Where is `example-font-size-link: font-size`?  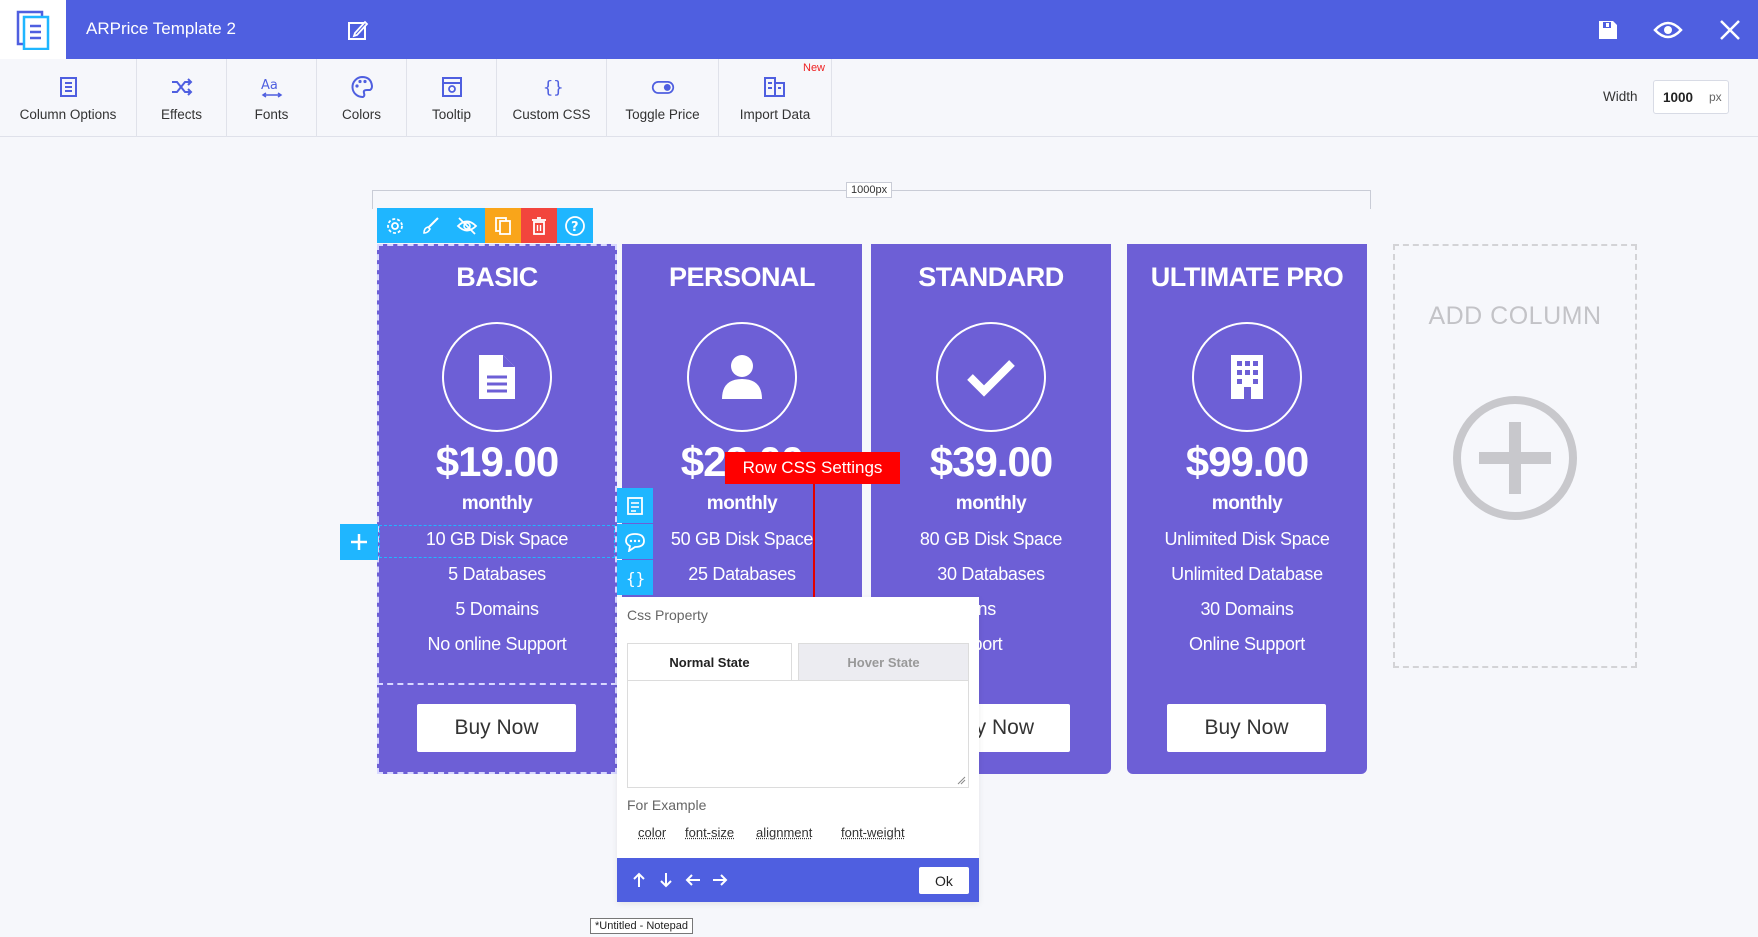 example-font-size-link: font-size is located at coordinates (709, 832).